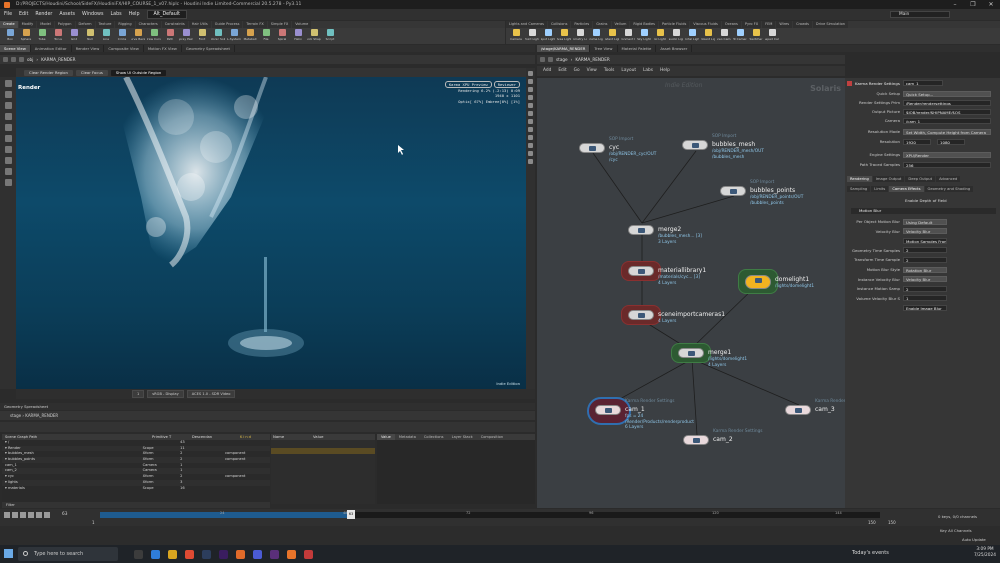  Describe the element at coordinates (266, 36) in the screenshot. I see `shelf-tool: File` at that location.